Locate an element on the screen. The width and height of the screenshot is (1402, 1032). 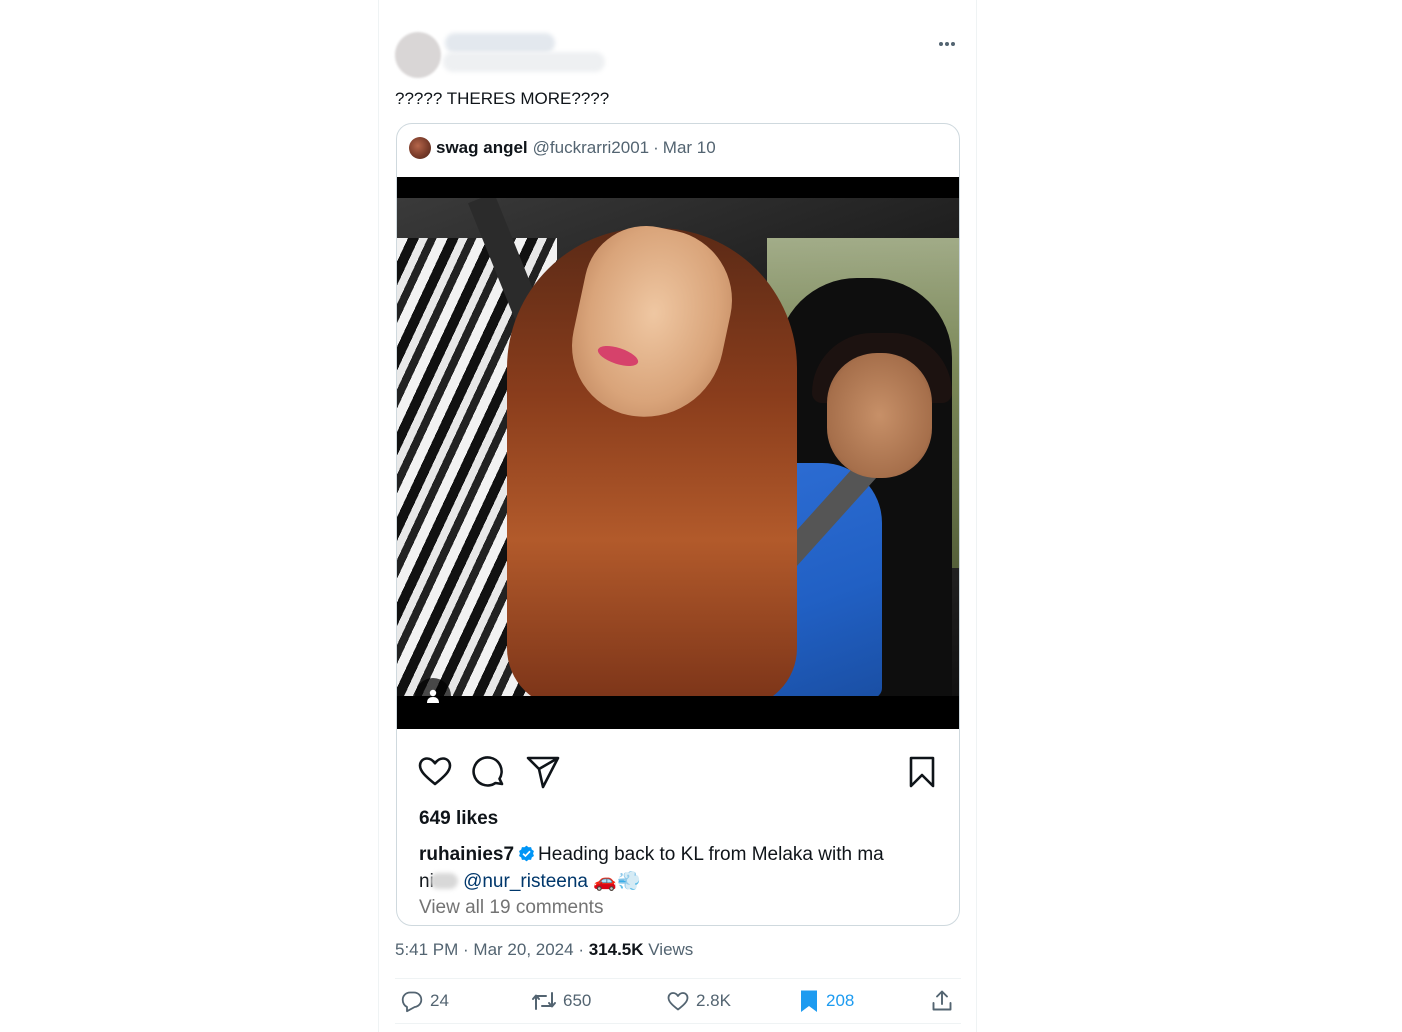
share-icon is located at coordinates (543, 772).